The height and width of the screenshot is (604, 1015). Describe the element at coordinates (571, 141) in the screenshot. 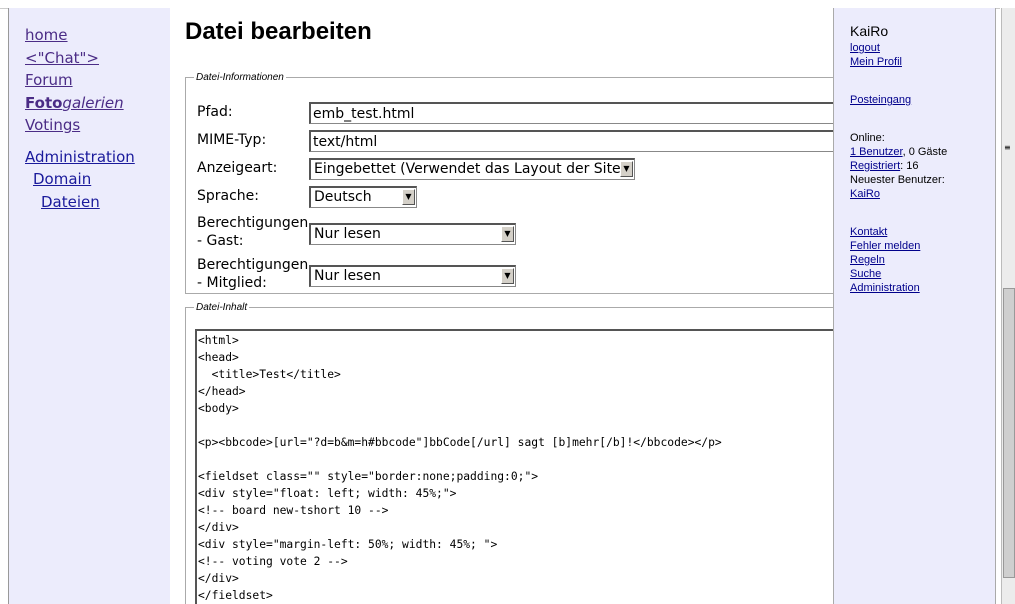

I see `mime-input: text/html` at that location.